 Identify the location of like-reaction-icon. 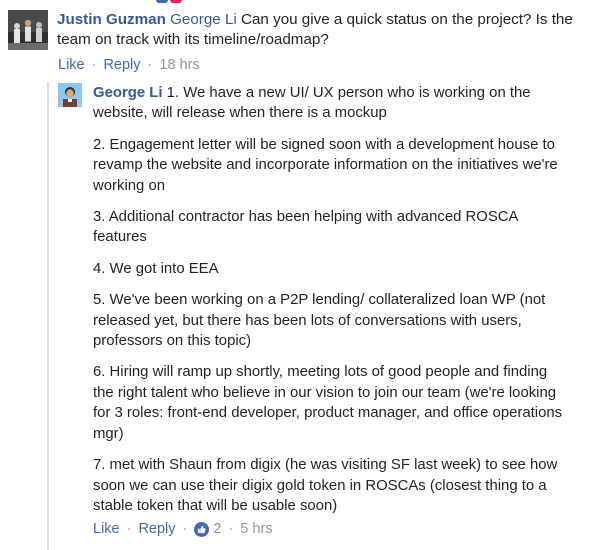
(162, 1).